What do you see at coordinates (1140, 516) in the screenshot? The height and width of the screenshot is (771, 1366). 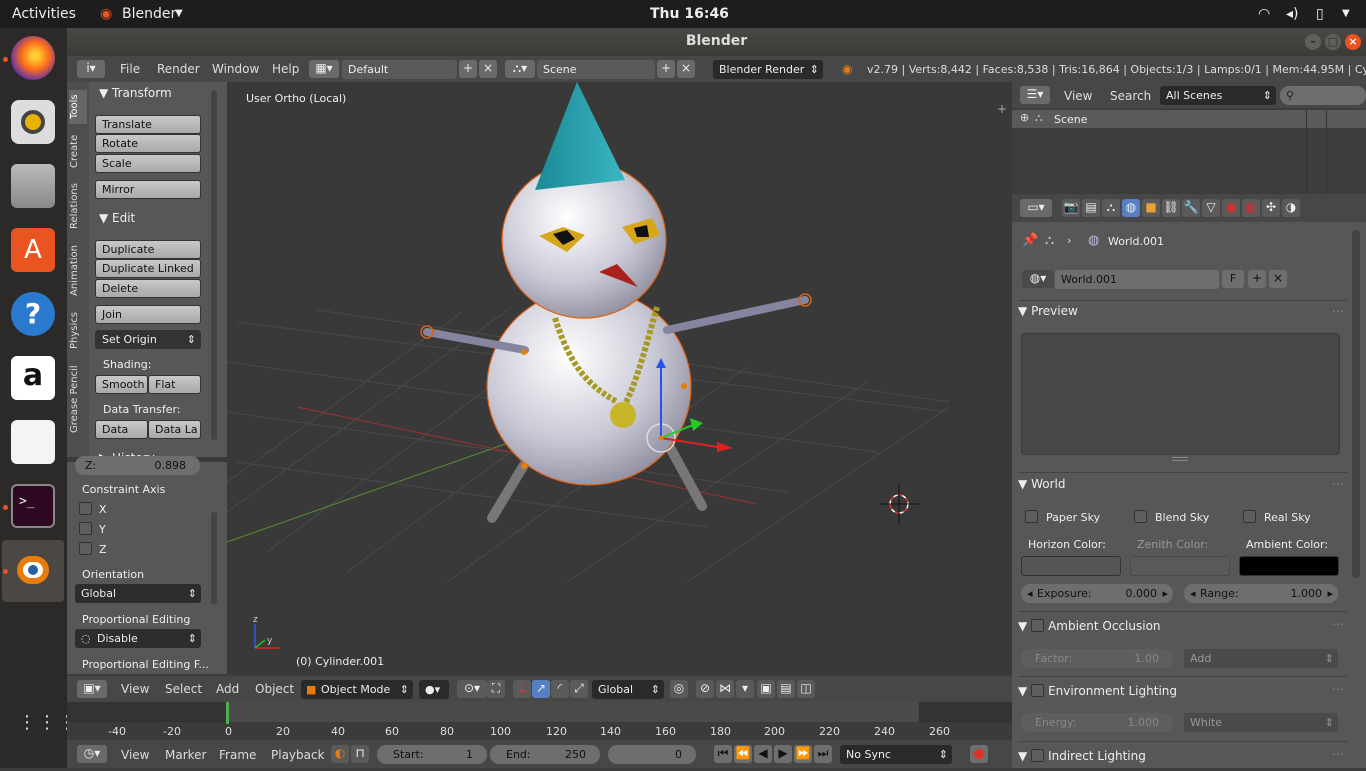 I see `blend-sky-checkbox` at bounding box center [1140, 516].